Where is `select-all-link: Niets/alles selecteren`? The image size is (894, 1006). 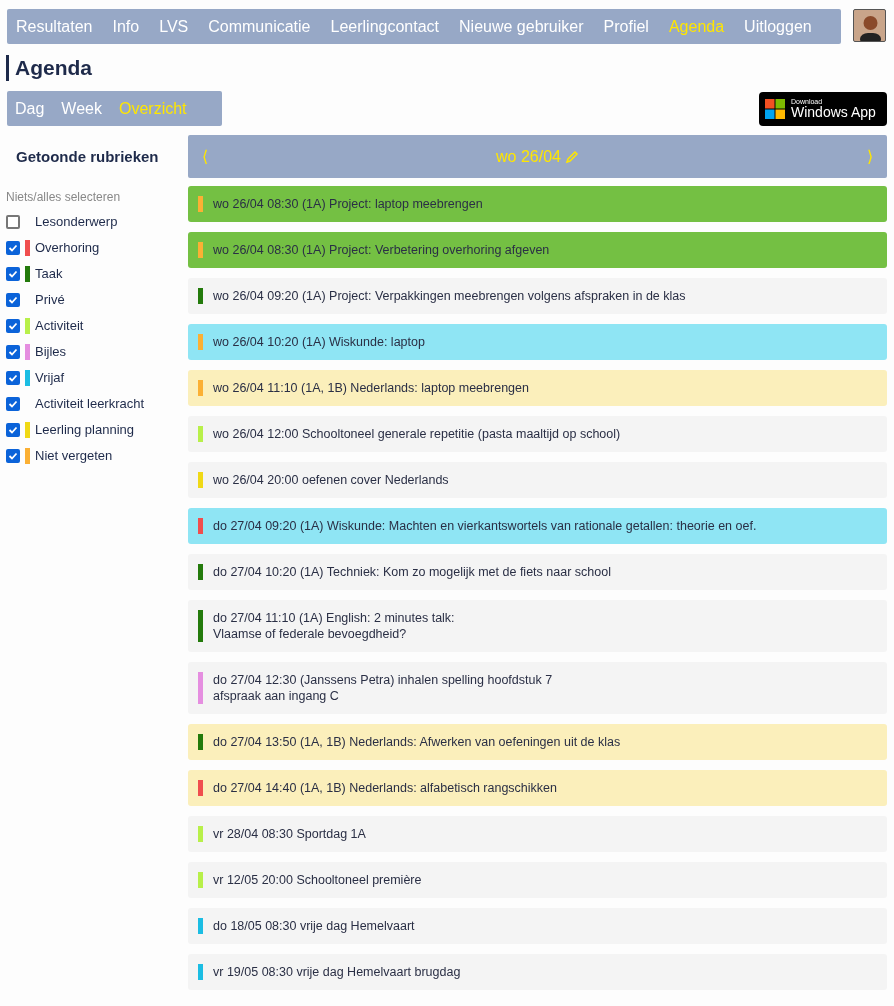 select-all-link: Niets/alles selecteren is located at coordinates (93, 196).